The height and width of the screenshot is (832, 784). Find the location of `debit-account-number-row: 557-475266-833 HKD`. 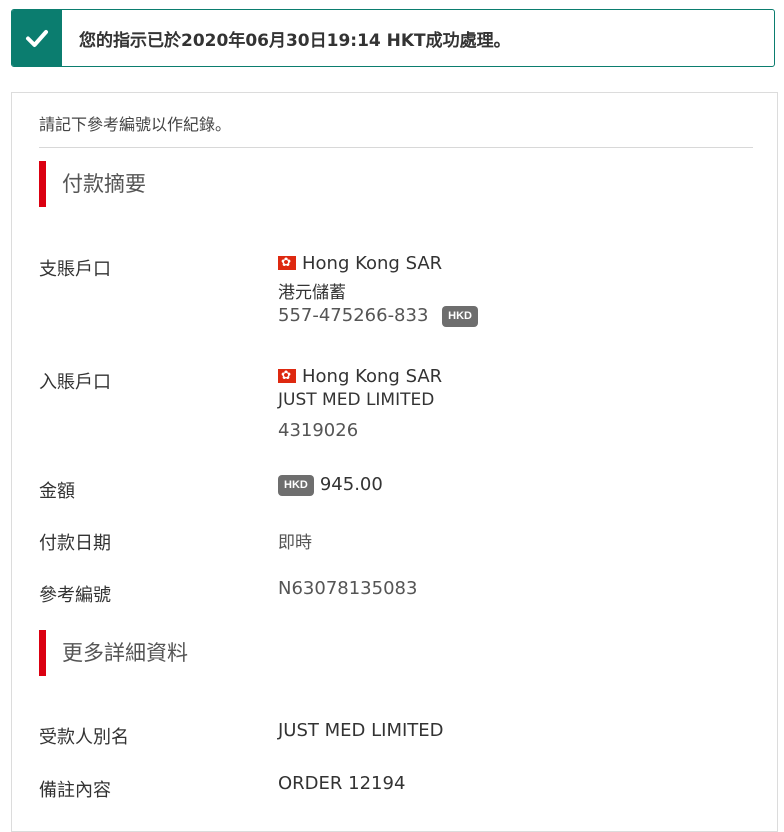

debit-account-number-row: 557-475266-833 HKD is located at coordinates (378, 316).